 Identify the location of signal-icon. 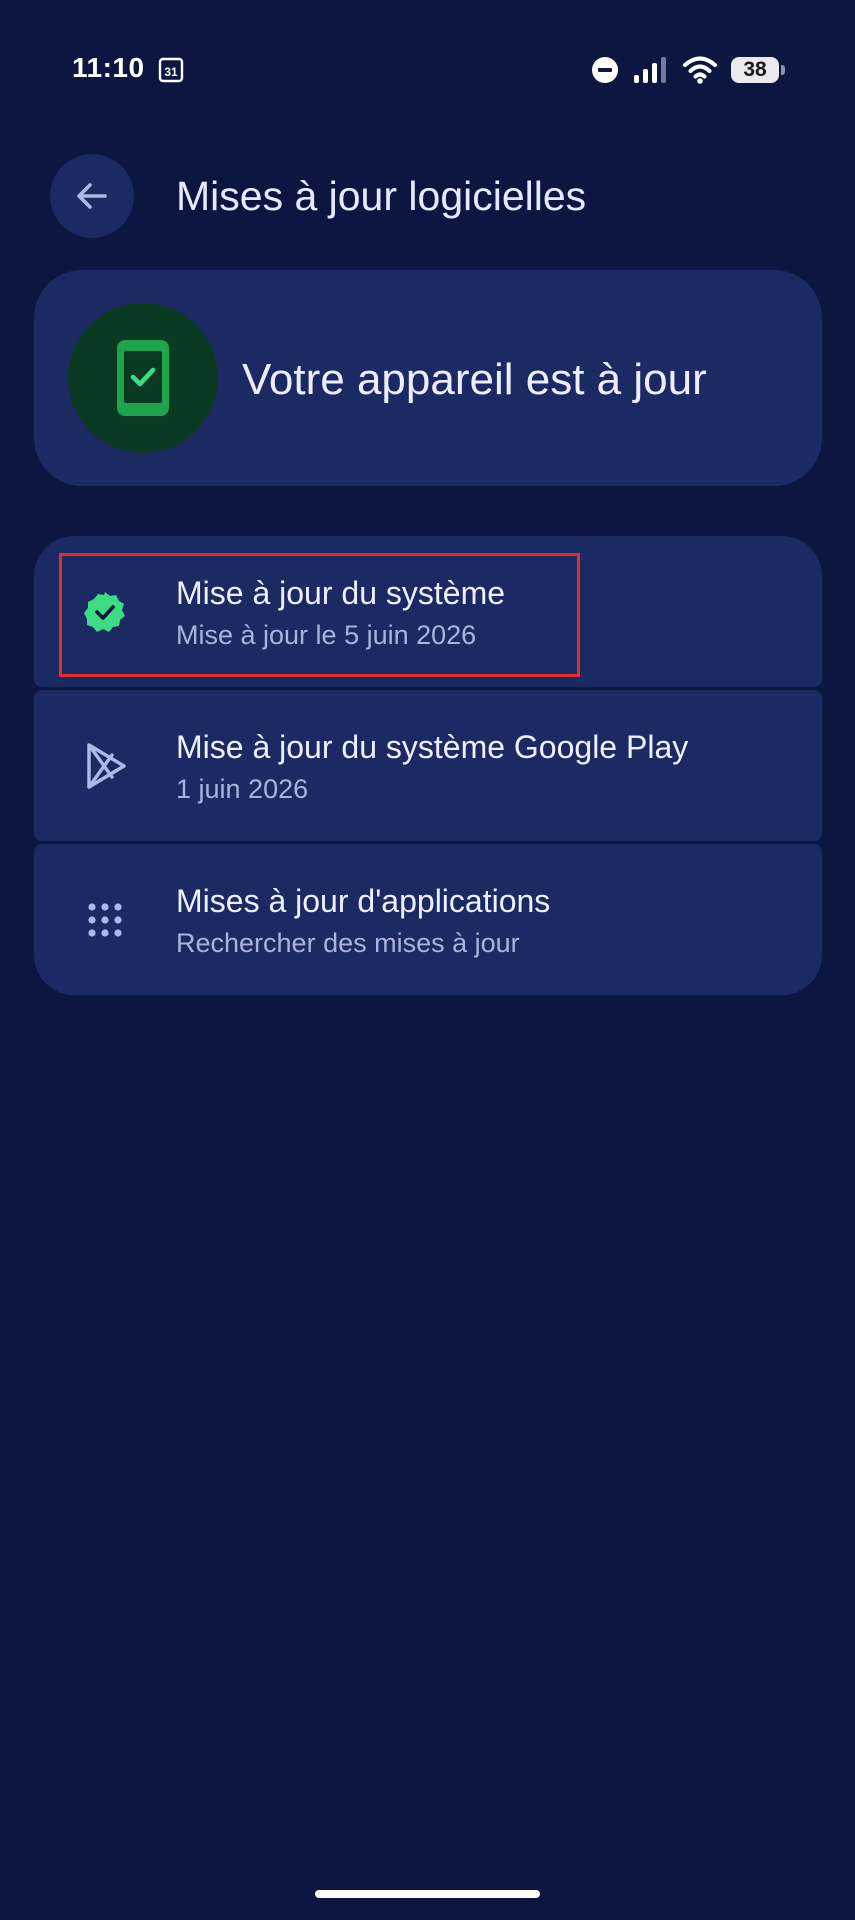
(650, 70).